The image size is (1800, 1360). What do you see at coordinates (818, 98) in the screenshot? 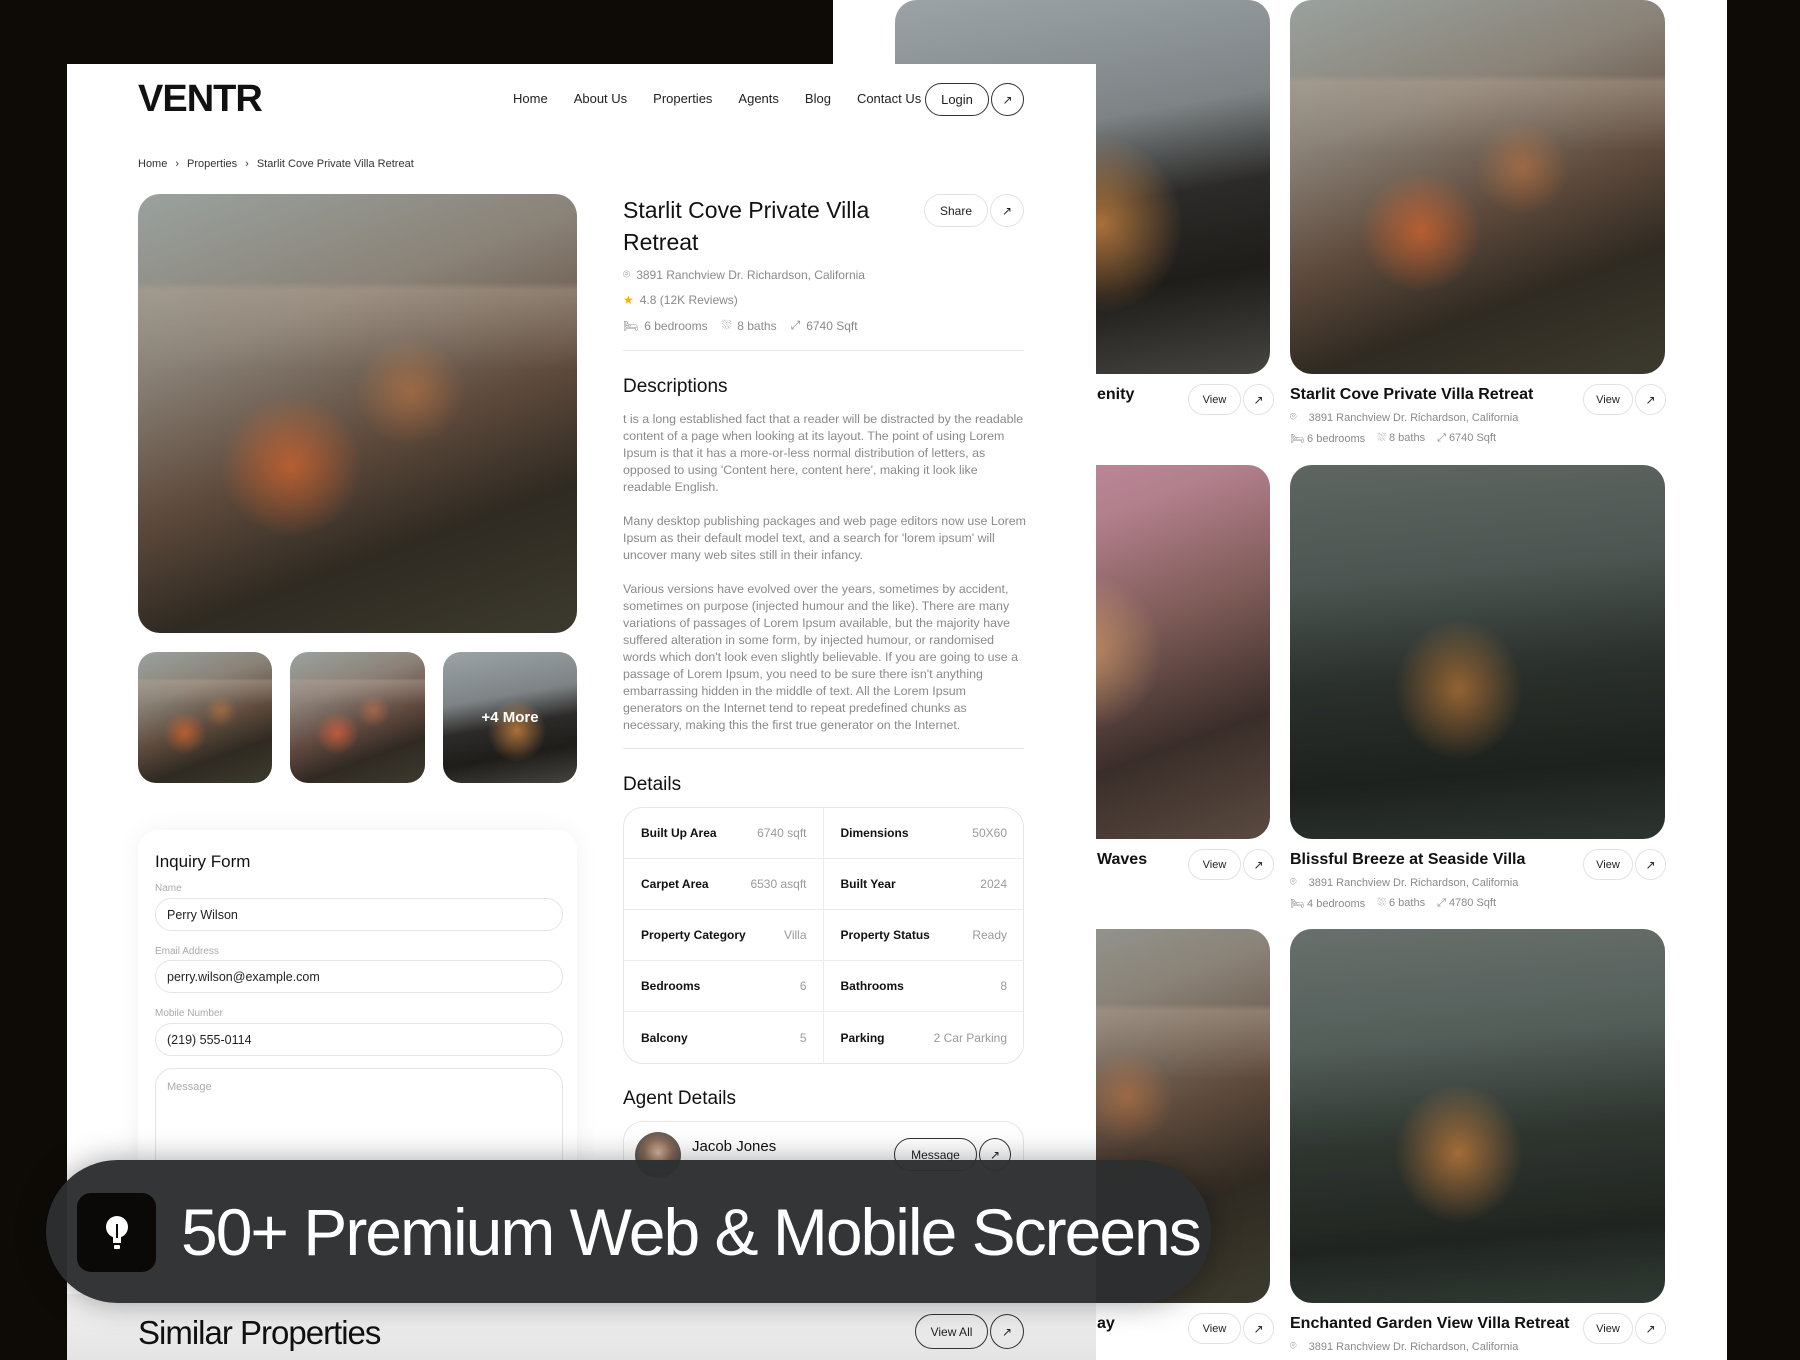
I see `nav-blog: Blog` at bounding box center [818, 98].